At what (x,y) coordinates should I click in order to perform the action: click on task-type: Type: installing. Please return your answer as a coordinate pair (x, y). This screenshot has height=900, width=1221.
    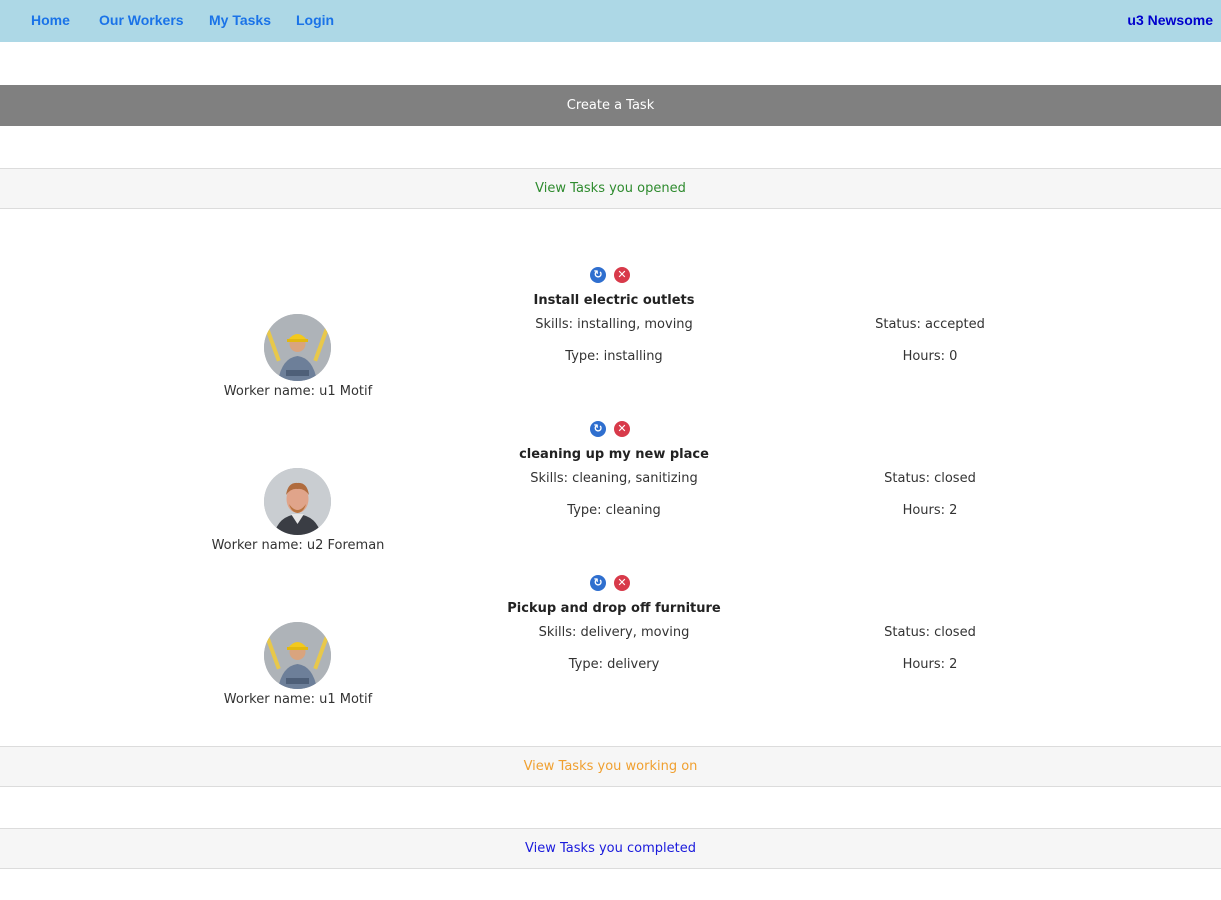
    Looking at the image, I should click on (614, 356).